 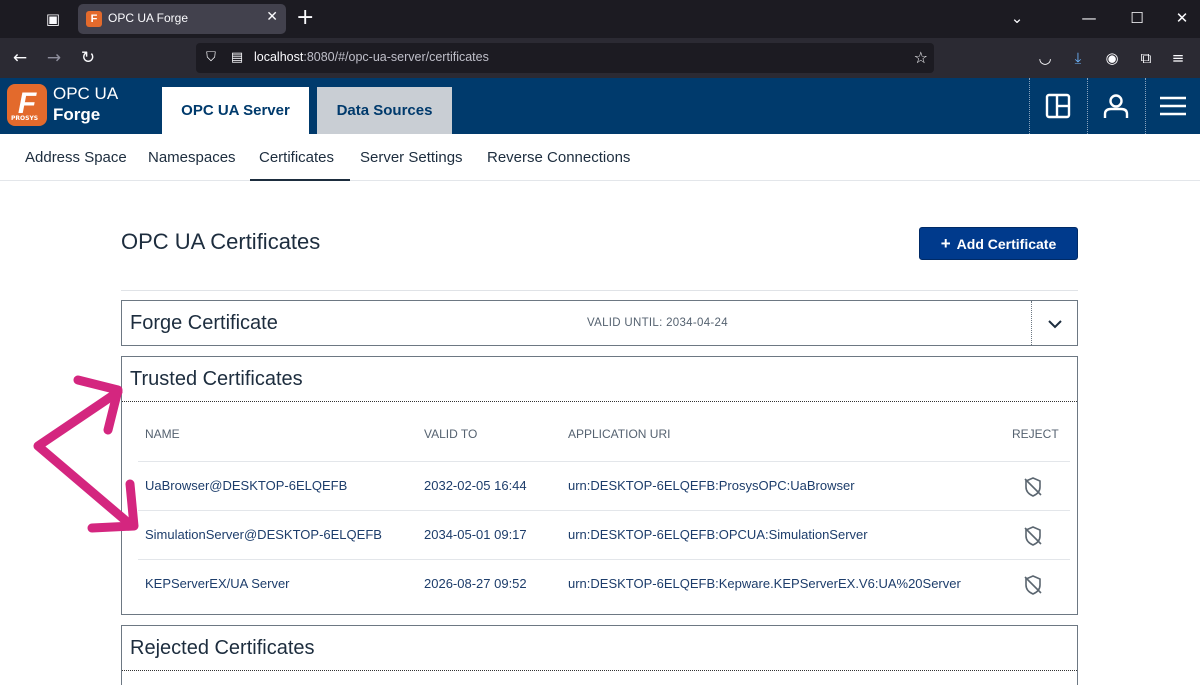 I want to click on favicon-icon: F, so click(x=94, y=19).